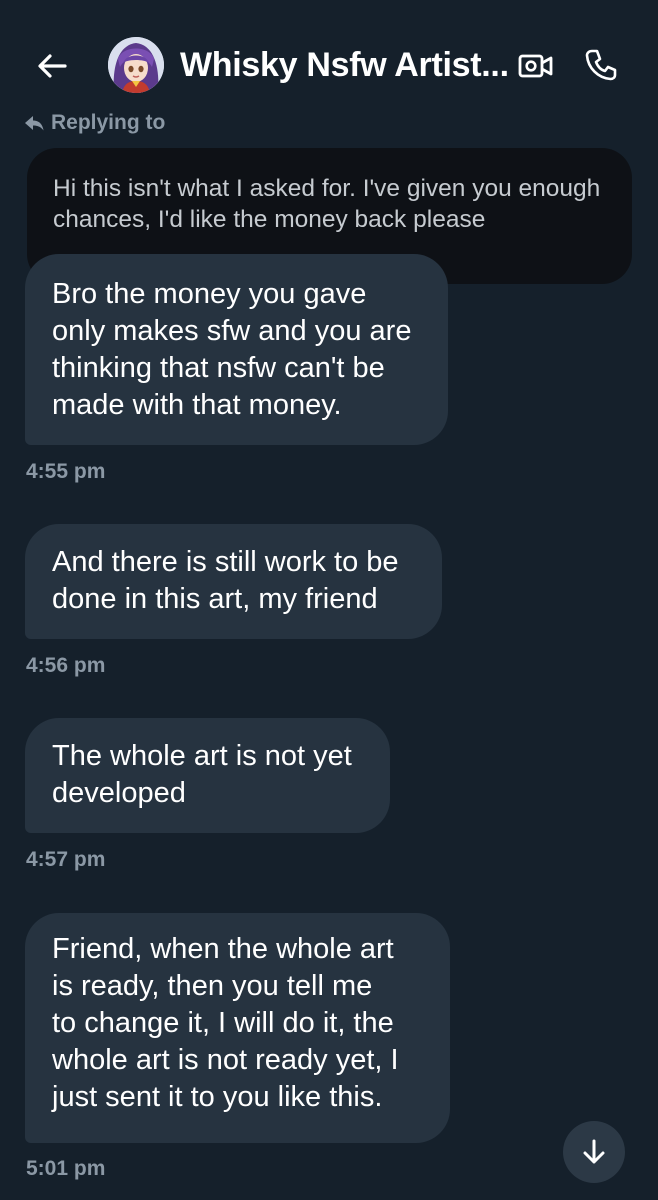 This screenshot has width=658, height=1200. What do you see at coordinates (66, 665) in the screenshot?
I see `message-timestamp: 4:56 pm` at bounding box center [66, 665].